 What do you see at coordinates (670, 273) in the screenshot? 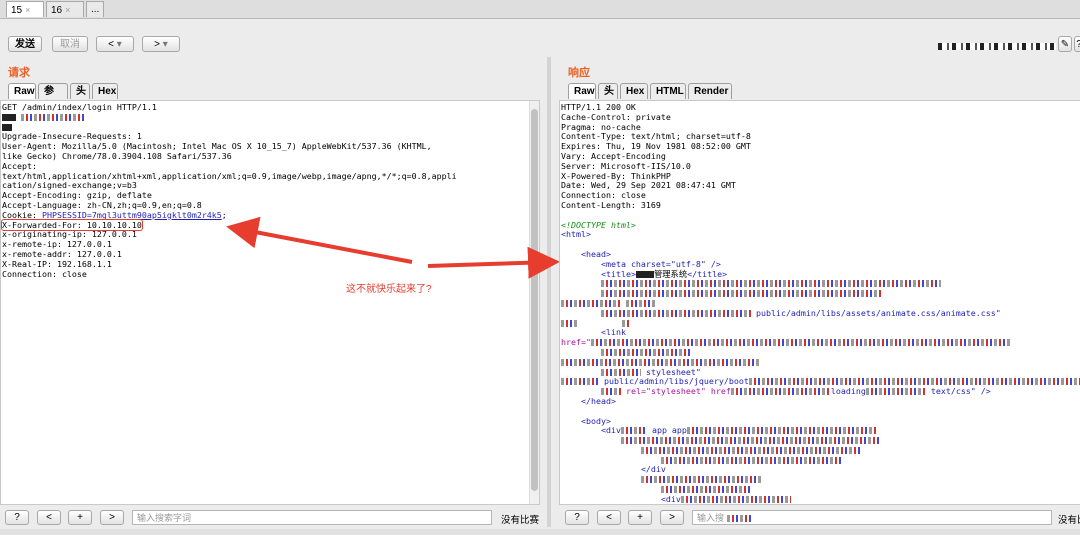
I see `page-title-text: 管理系统` at bounding box center [670, 273].